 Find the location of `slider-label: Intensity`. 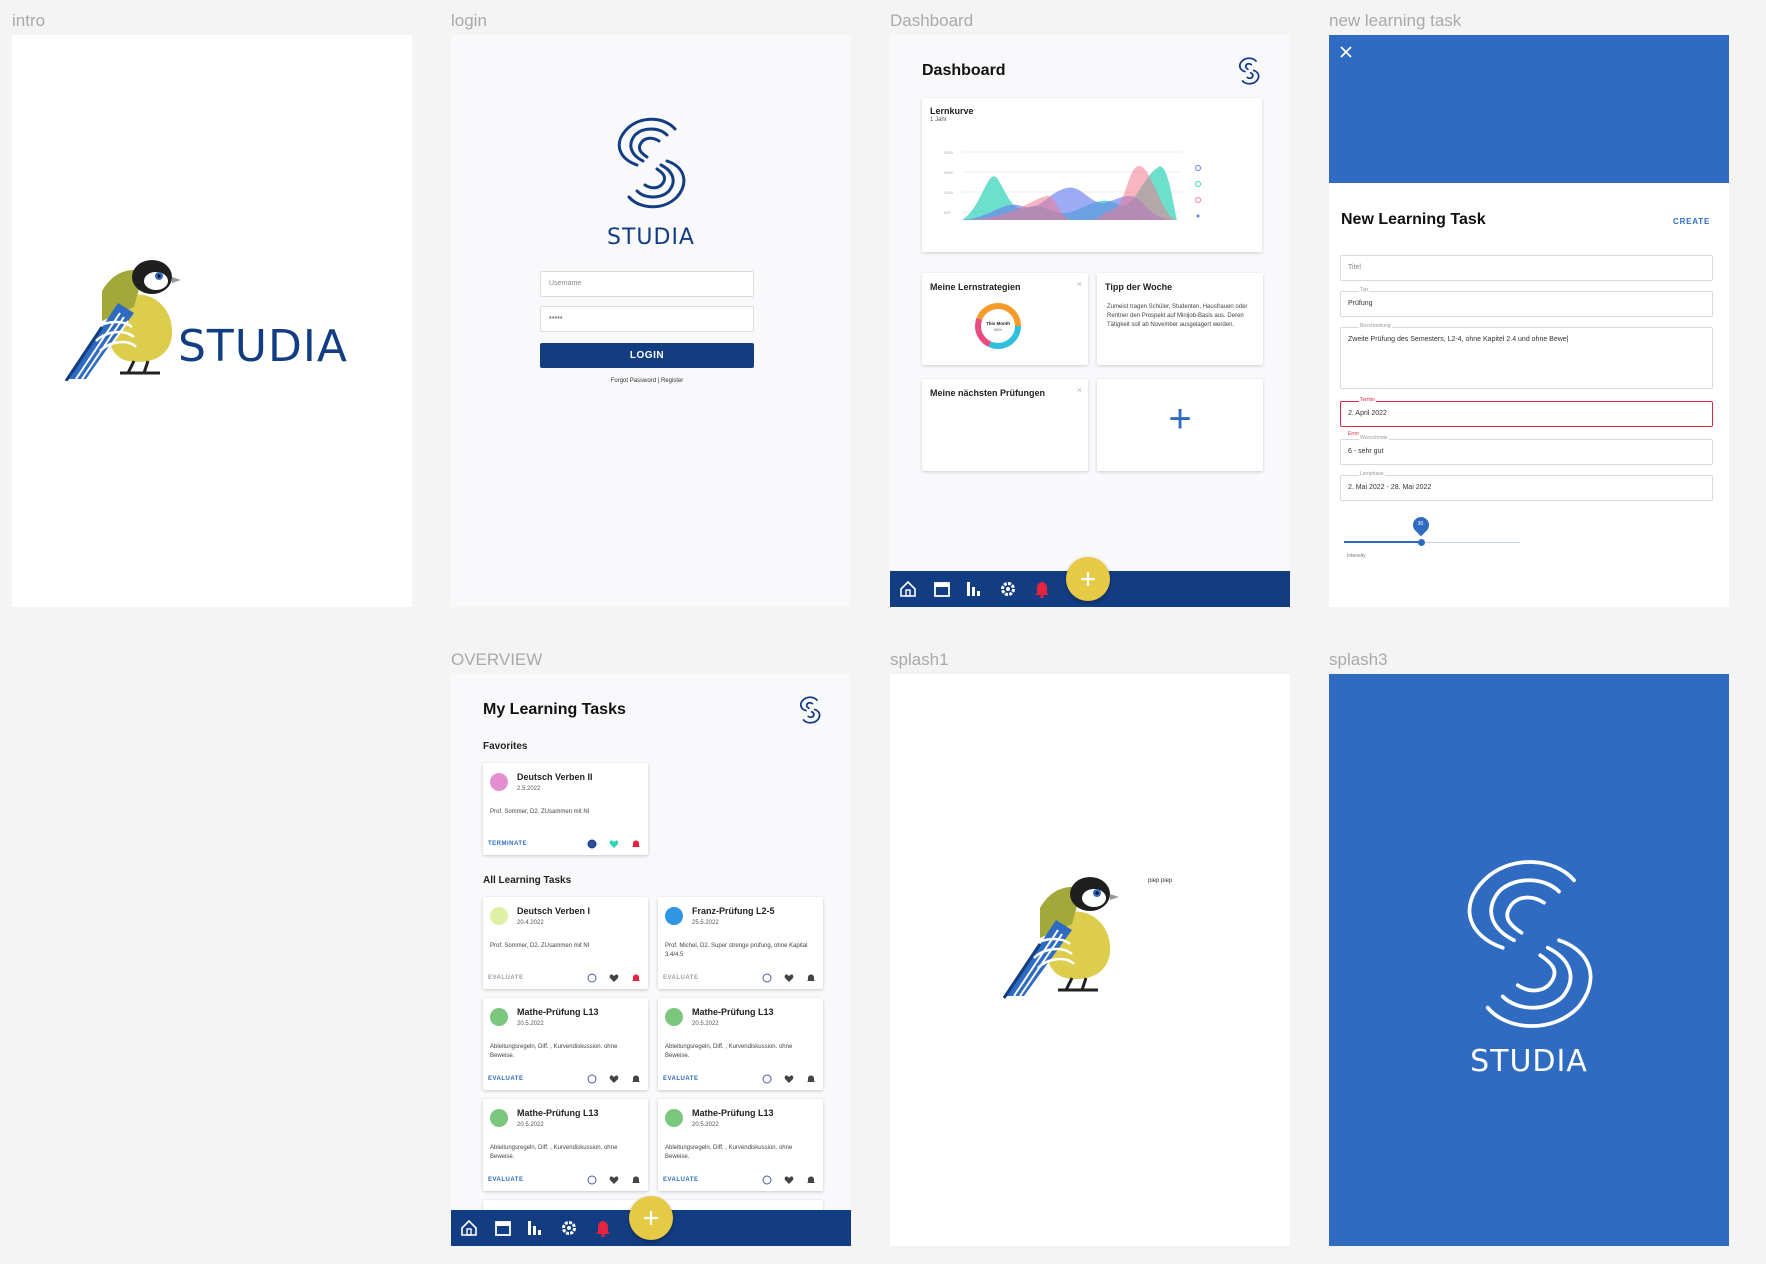

slider-label: Intensity is located at coordinates (1356, 556).